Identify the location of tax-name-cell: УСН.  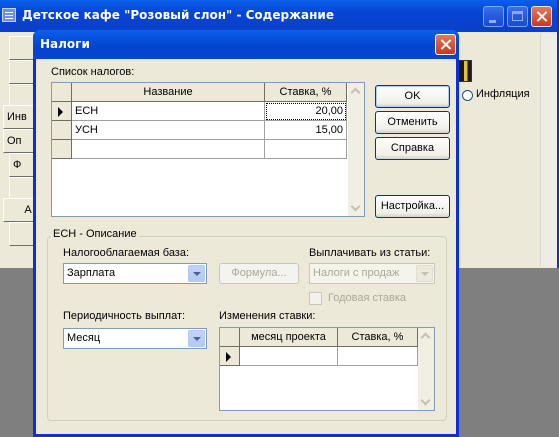
(168, 130).